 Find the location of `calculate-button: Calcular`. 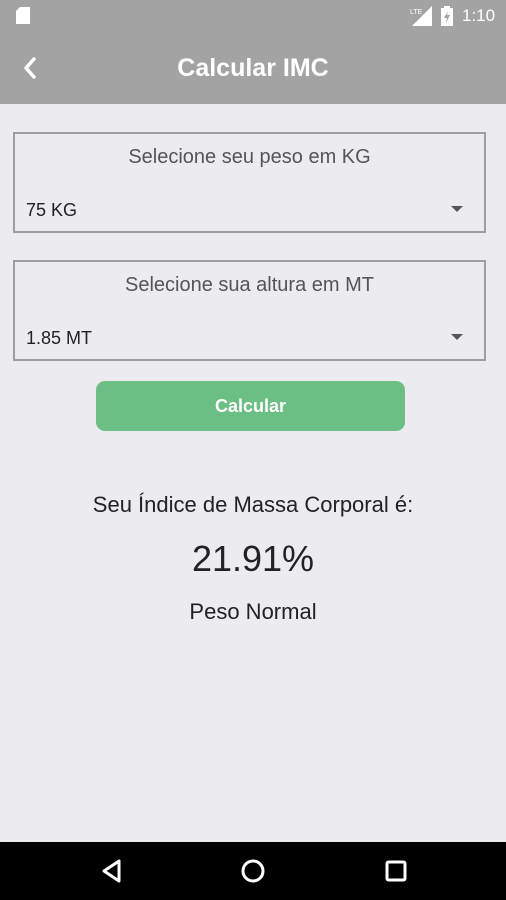

calculate-button: Calcular is located at coordinates (250, 406).